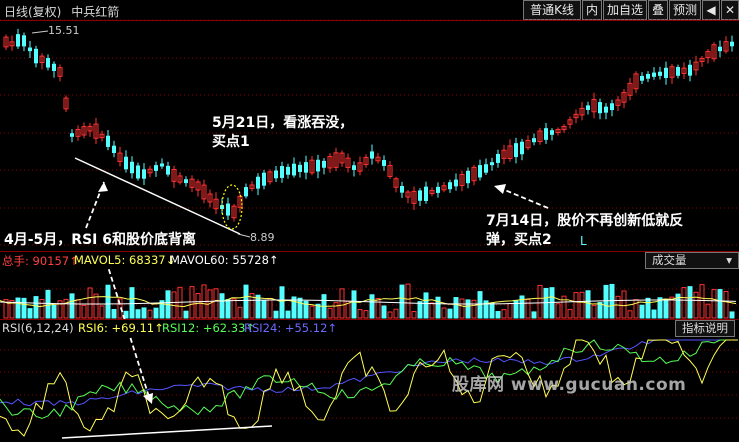 The width and height of the screenshot is (739, 442). Describe the element at coordinates (38, 328) in the screenshot. I see `rsi-params: RSI(6,12,24)` at that location.